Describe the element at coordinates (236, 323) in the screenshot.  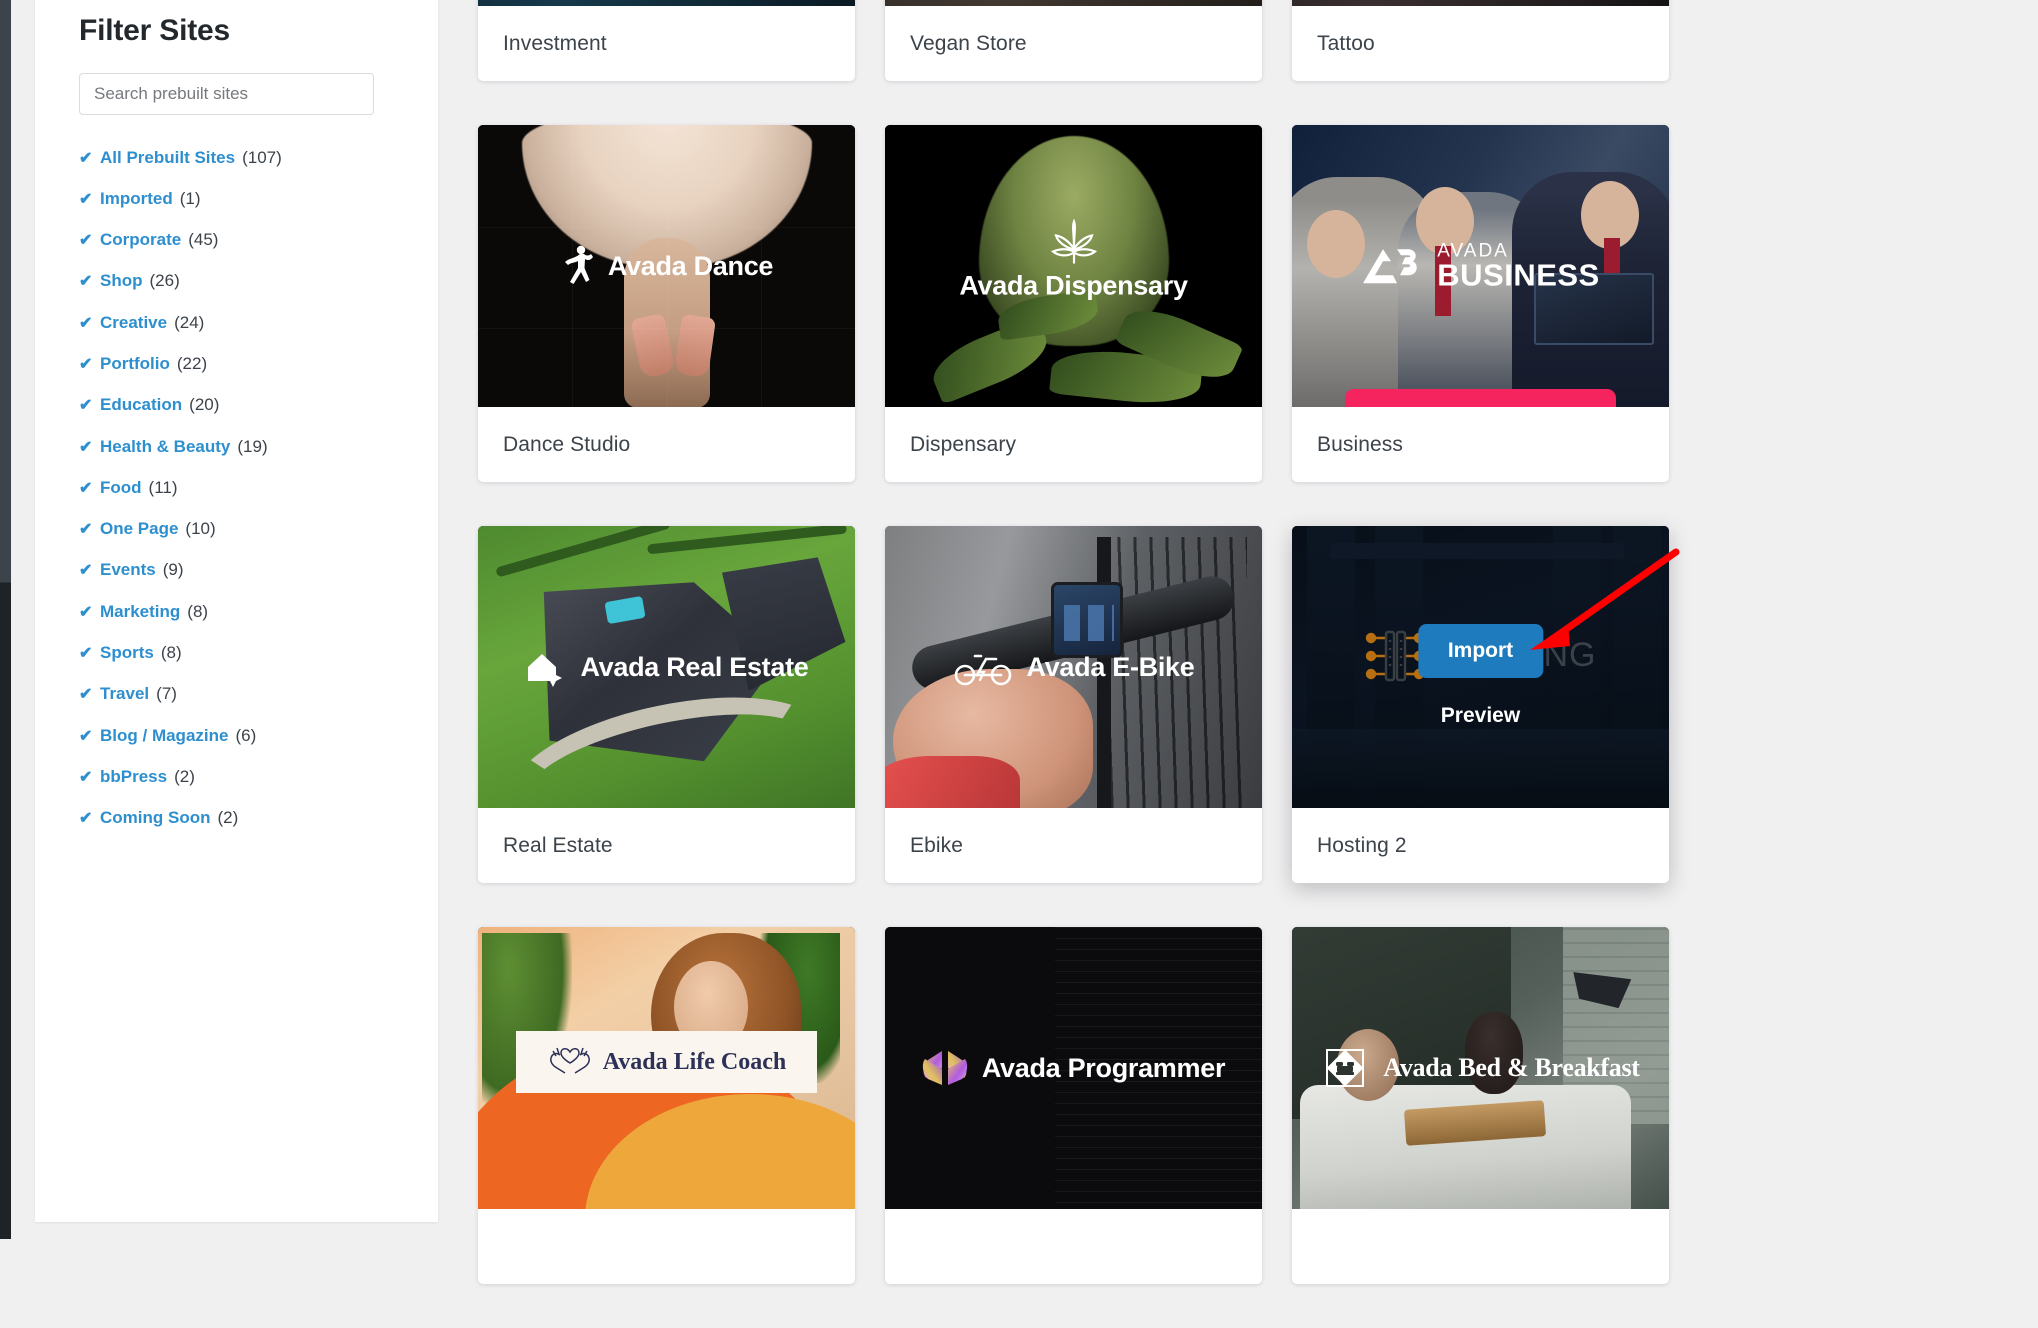
I see `filter-item-creative: ✔ Creative (24)` at that location.